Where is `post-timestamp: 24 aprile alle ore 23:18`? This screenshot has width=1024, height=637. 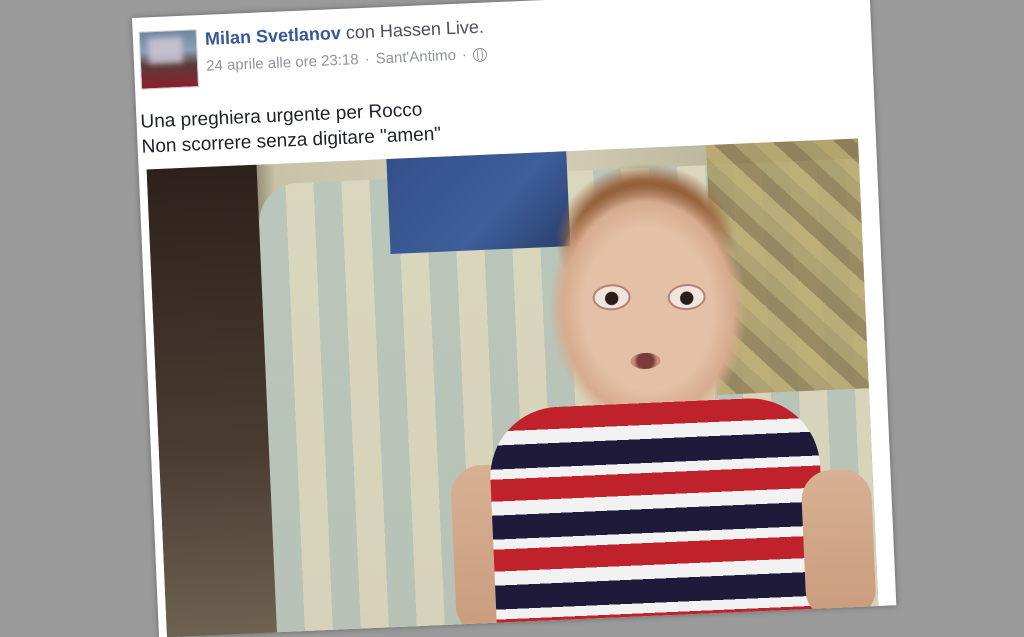
post-timestamp: 24 aprile alle ore 23:18 is located at coordinates (282, 63).